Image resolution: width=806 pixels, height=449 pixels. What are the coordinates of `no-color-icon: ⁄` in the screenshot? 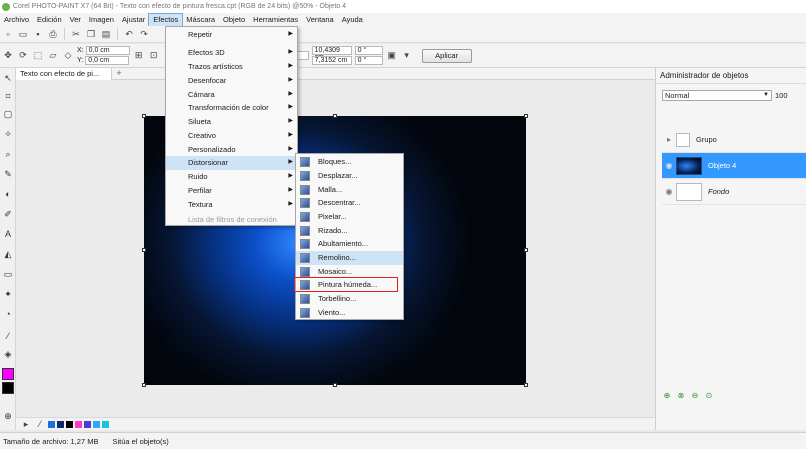 It's located at (40, 424).